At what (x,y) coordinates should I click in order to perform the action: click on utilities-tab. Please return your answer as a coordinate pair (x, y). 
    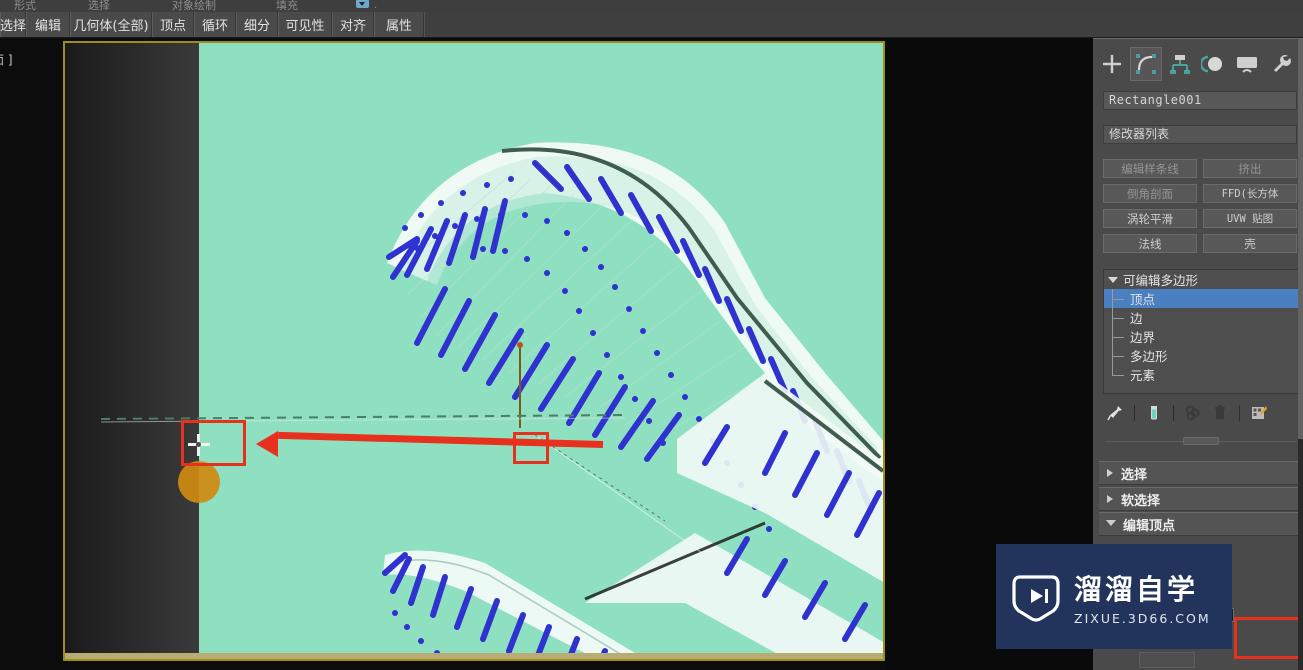
    Looking at the image, I should click on (1280, 64).